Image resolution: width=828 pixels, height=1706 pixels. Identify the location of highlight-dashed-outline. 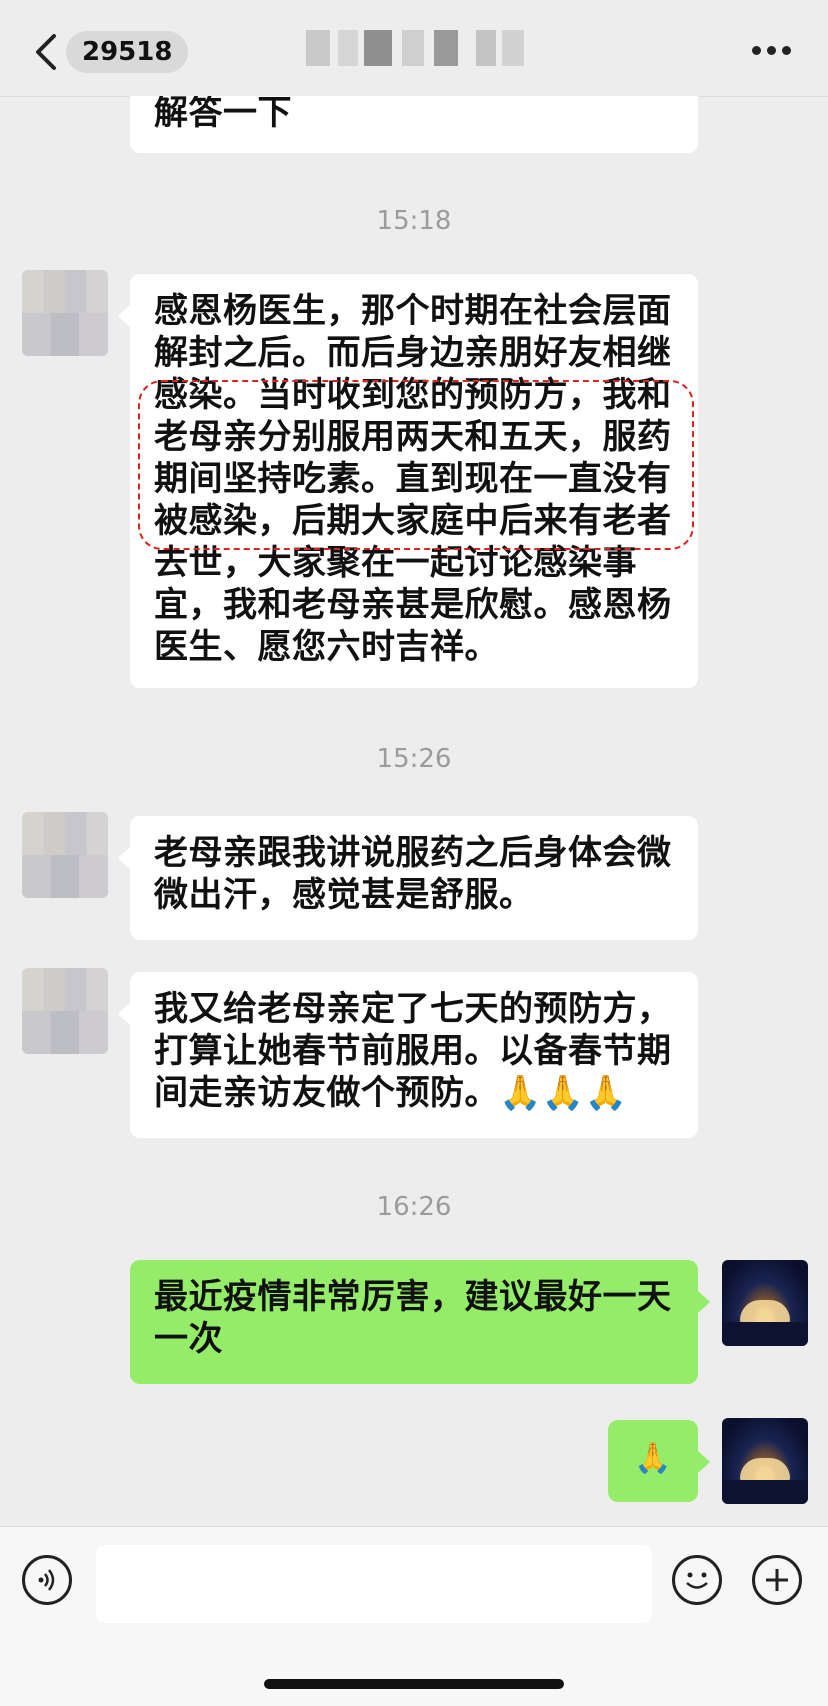
(416, 465).